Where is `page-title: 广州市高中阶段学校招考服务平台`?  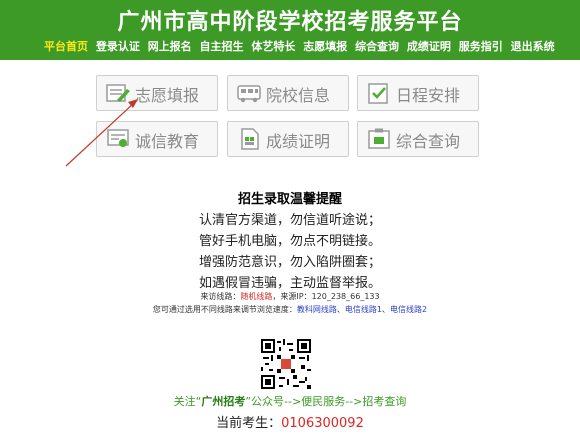
page-title: 广州市高中阶段学校招考服务平台 is located at coordinates (290, 22).